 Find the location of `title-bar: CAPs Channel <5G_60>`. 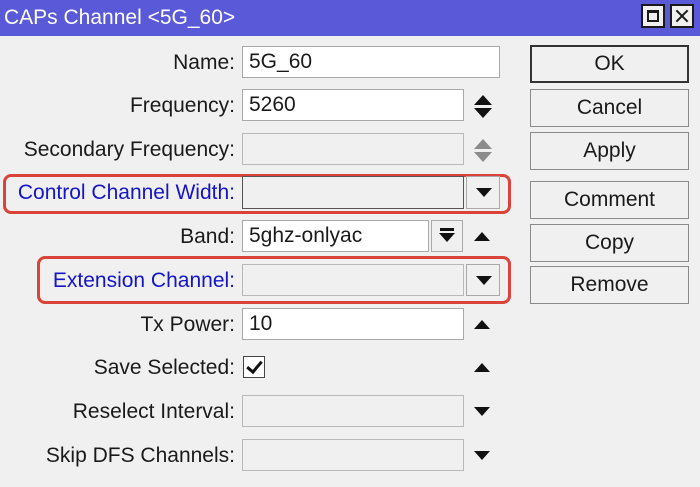

title-bar: CAPs Channel <5G_60> is located at coordinates (350, 18).